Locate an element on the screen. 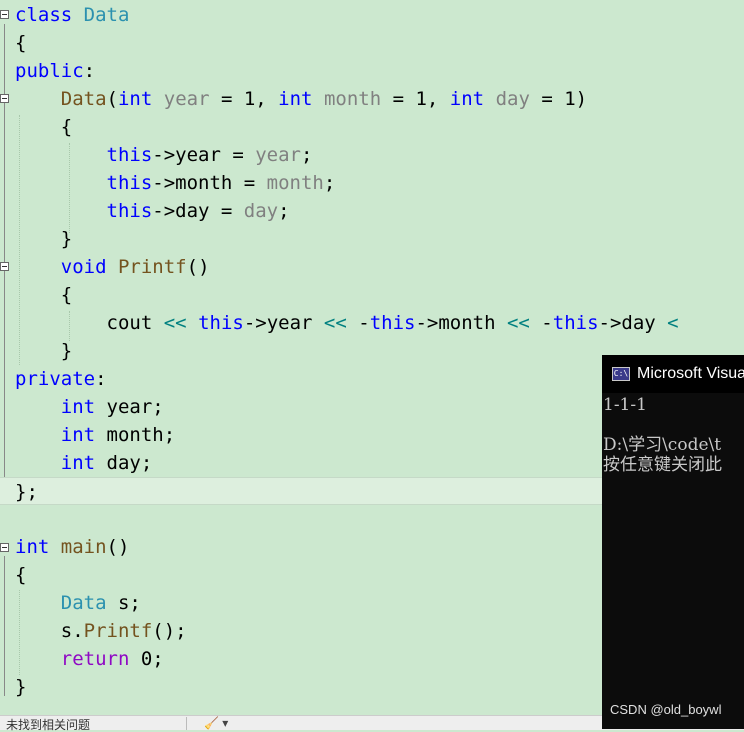  console-output: 1-1-1 D:\学习\code\t 按任意键关闭此 is located at coordinates (662, 435).